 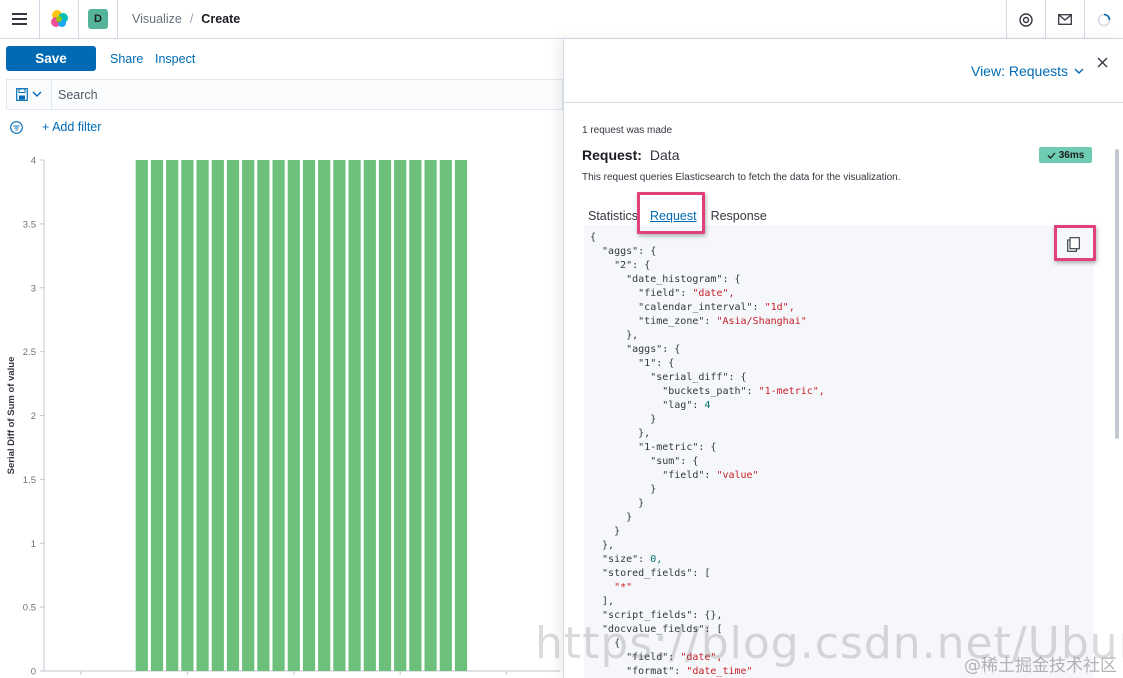 What do you see at coordinates (22, 94) in the screenshot?
I see `save-icon` at bounding box center [22, 94].